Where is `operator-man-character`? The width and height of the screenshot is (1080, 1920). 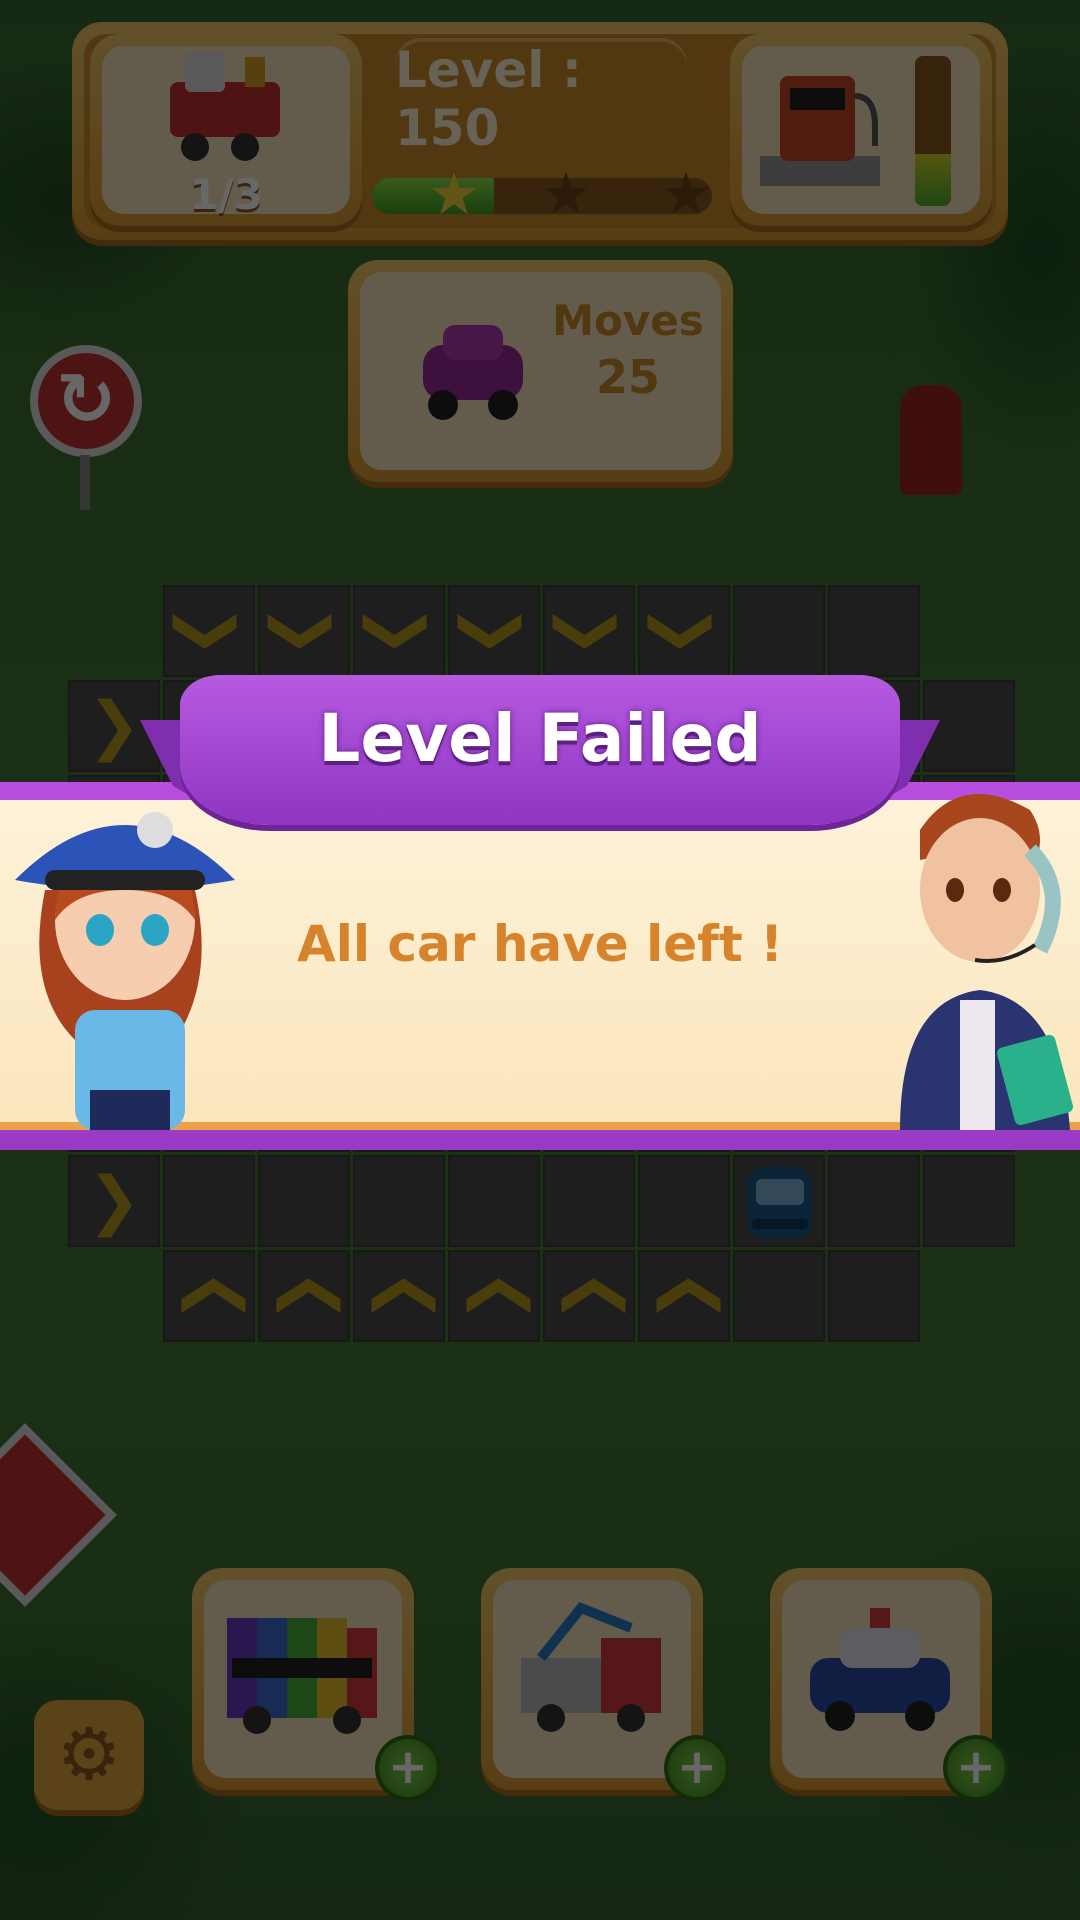
operator-man-character is located at coordinates (986, 962).